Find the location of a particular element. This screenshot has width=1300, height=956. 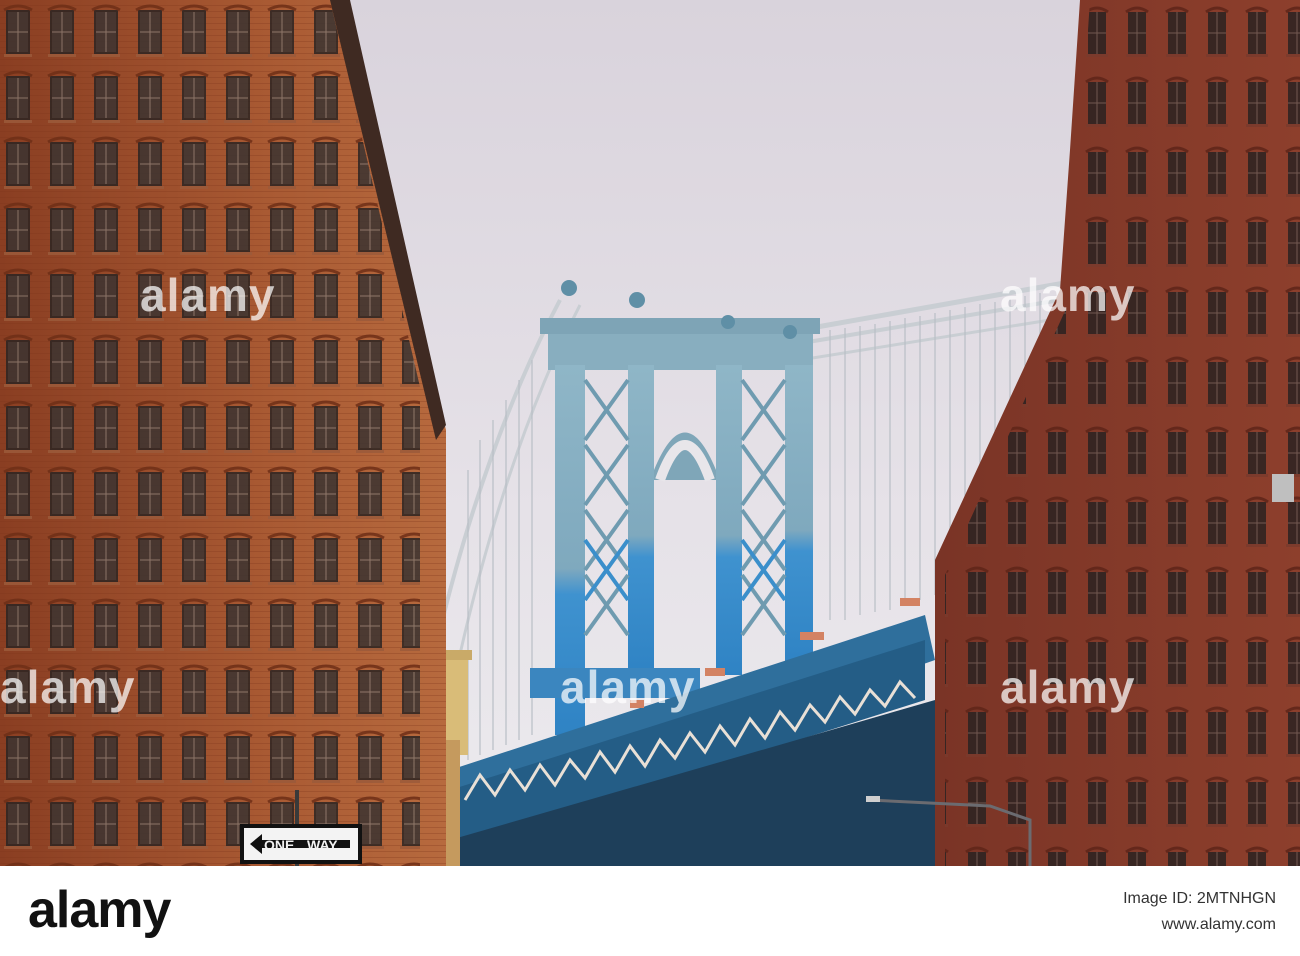

alamy-logo: alamy is located at coordinates (99, 910).